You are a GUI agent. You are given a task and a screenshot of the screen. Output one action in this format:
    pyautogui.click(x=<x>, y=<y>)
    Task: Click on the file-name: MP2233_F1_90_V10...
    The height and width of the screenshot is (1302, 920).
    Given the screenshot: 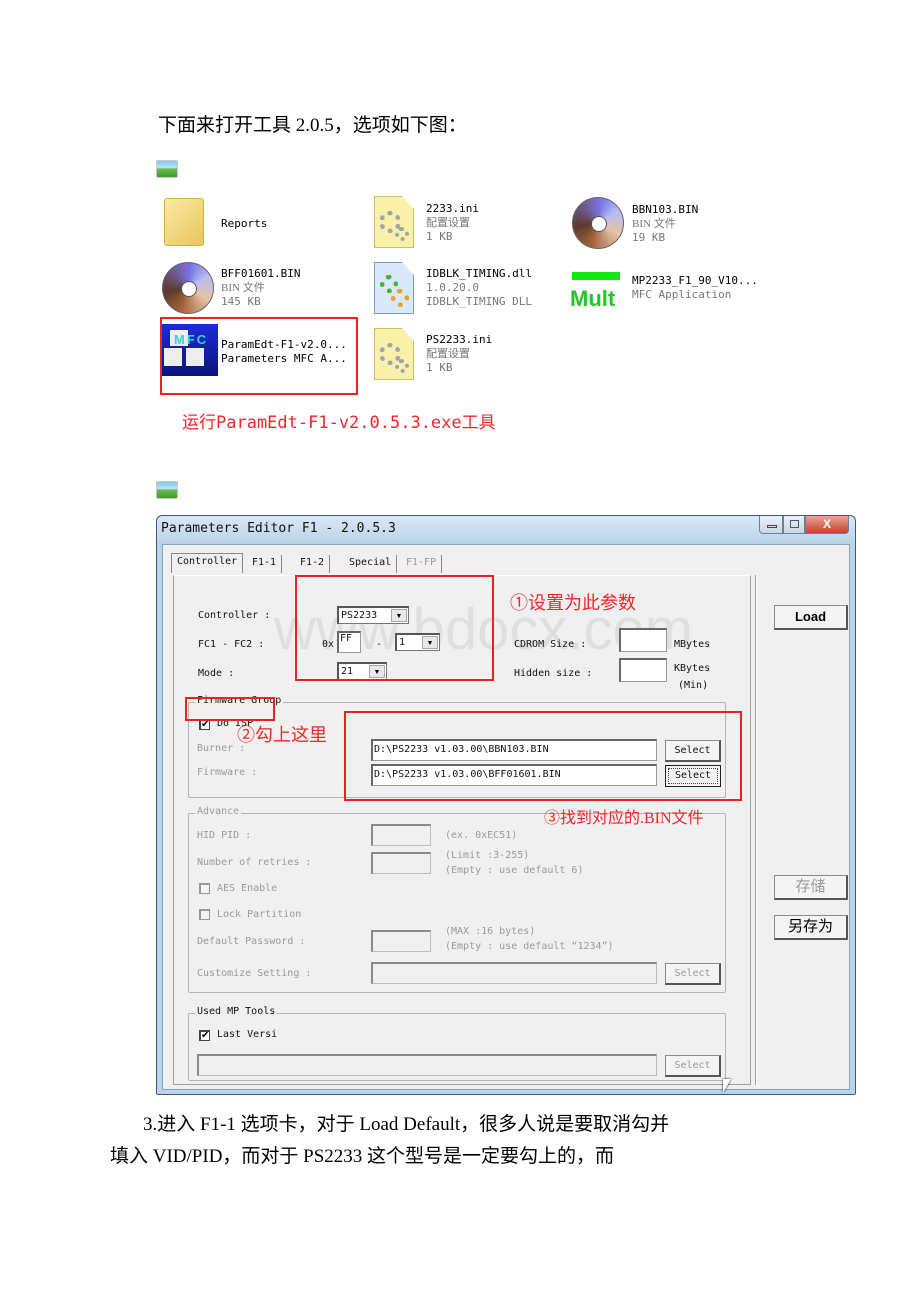 What is the action you would take?
    pyautogui.click(x=695, y=280)
    